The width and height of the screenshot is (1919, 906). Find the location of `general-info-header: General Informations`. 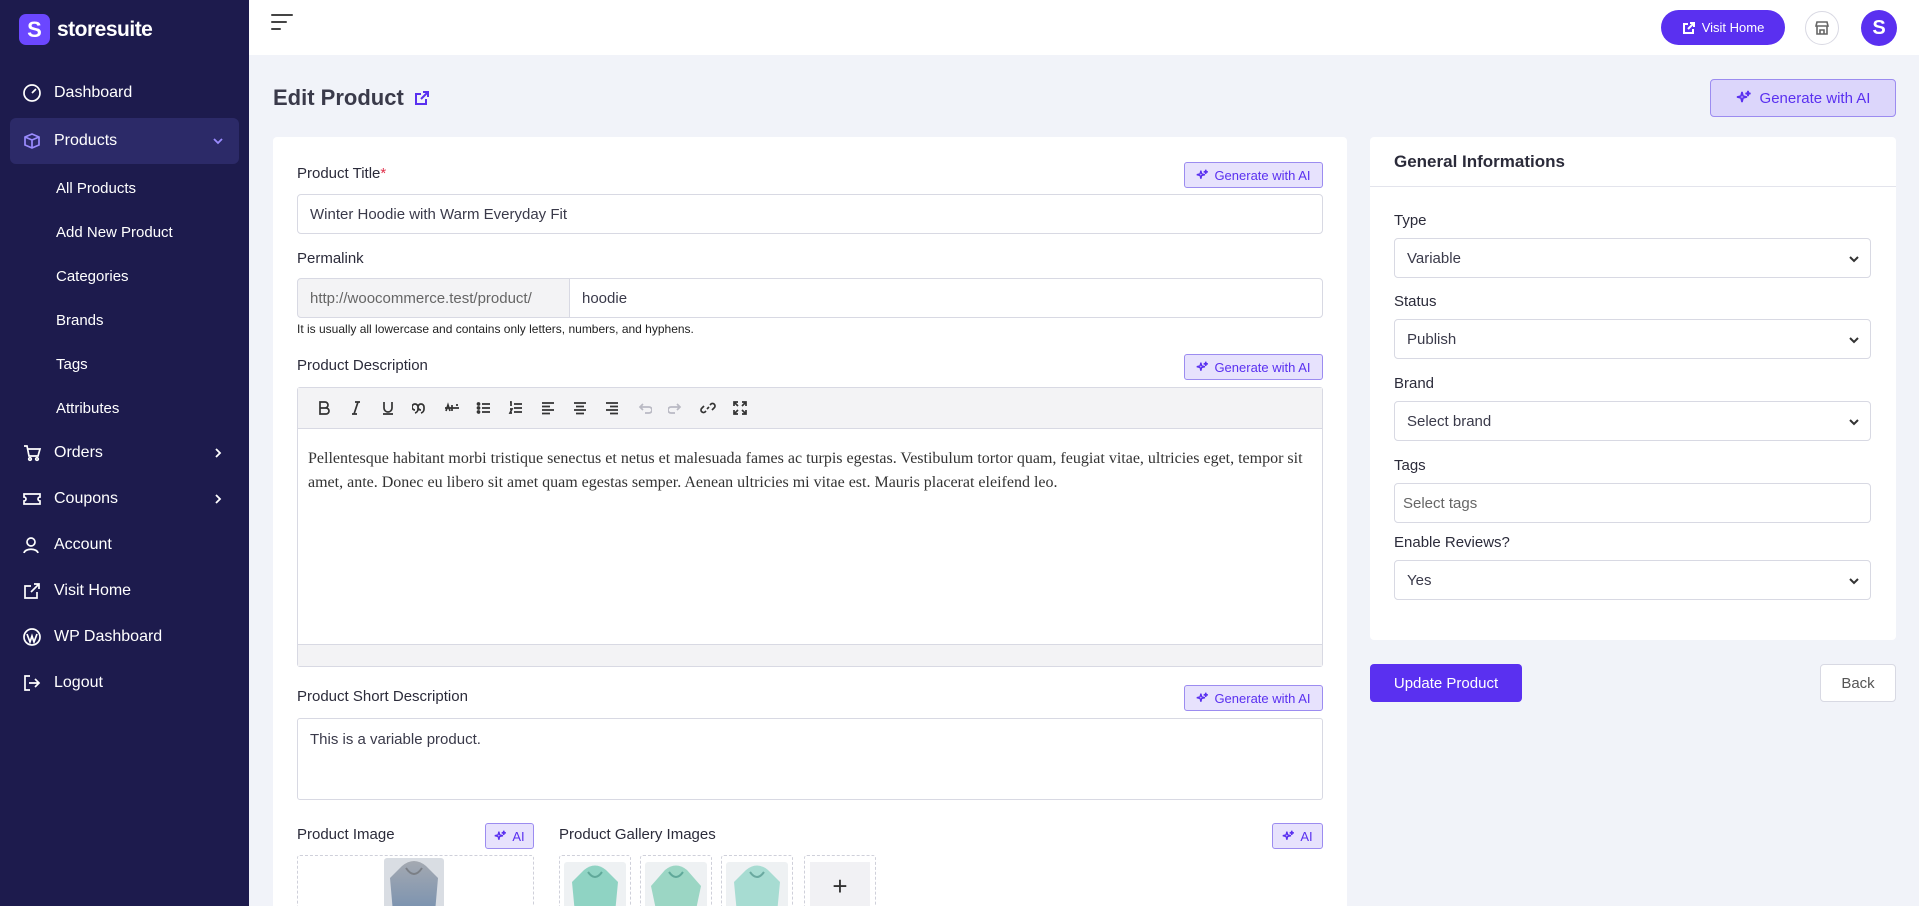

general-info-header: General Informations is located at coordinates (1633, 162).